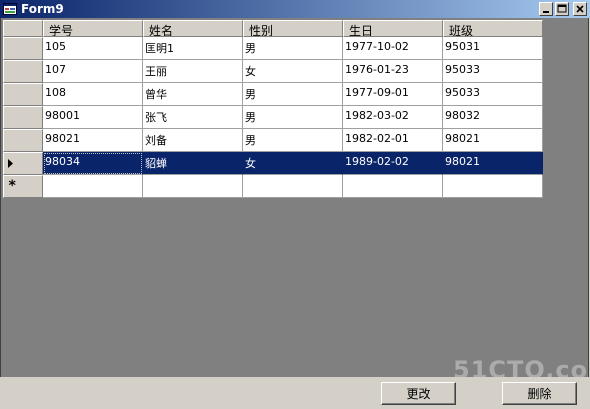 This screenshot has height=409, width=590. I want to click on grid-cell: 1989-02-02, so click(393, 163).